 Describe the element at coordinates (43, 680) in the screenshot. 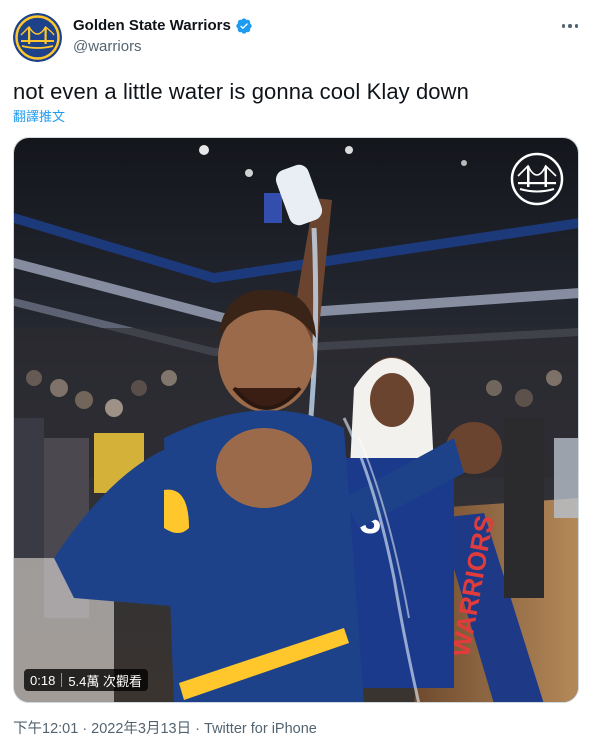

I see `video-duration: 0:18` at that location.